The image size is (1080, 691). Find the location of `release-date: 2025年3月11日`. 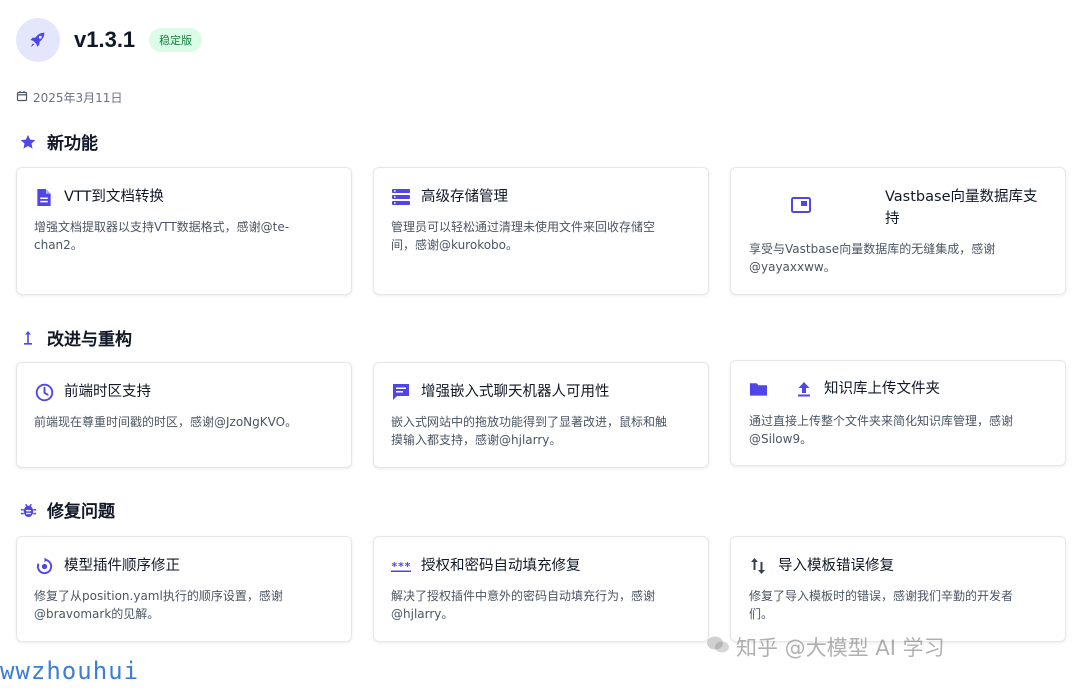

release-date: 2025年3月11日 is located at coordinates (69, 97).